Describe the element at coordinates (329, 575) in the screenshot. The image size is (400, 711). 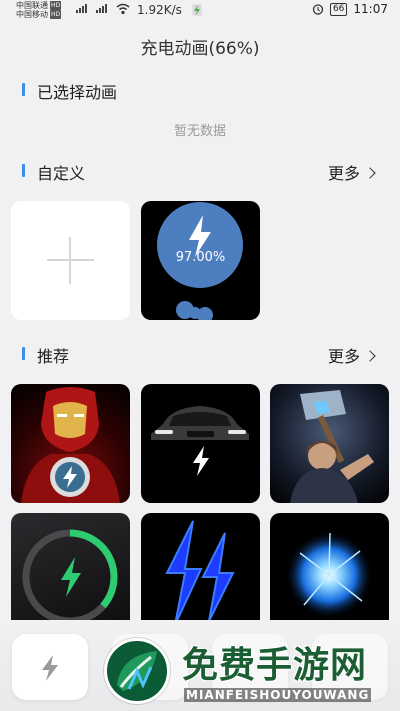
I see `plasma-ball-image` at that location.